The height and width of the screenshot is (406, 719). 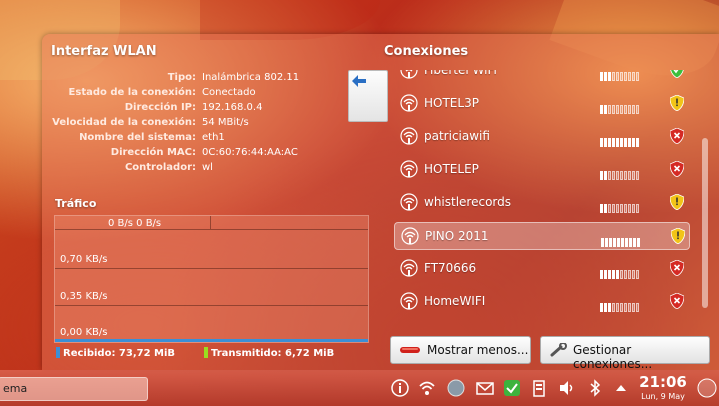 What do you see at coordinates (225, 122) in the screenshot?
I see `info-value: 54 MBit/s` at bounding box center [225, 122].